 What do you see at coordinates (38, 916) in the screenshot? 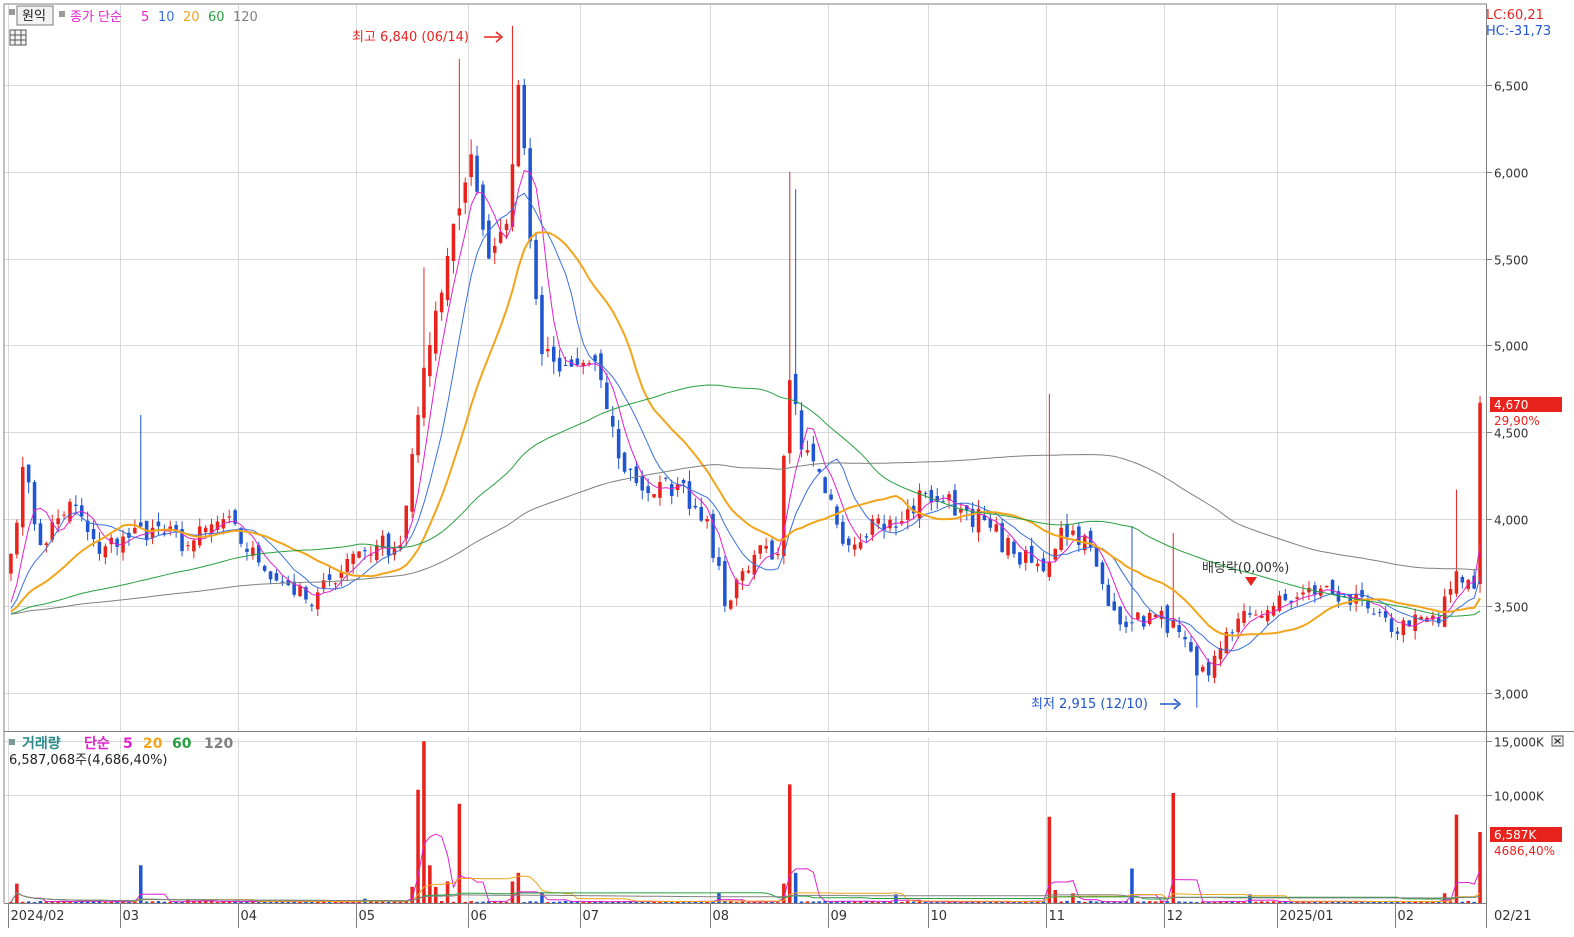
I see `date-tick-label: 2024/02` at bounding box center [38, 916].